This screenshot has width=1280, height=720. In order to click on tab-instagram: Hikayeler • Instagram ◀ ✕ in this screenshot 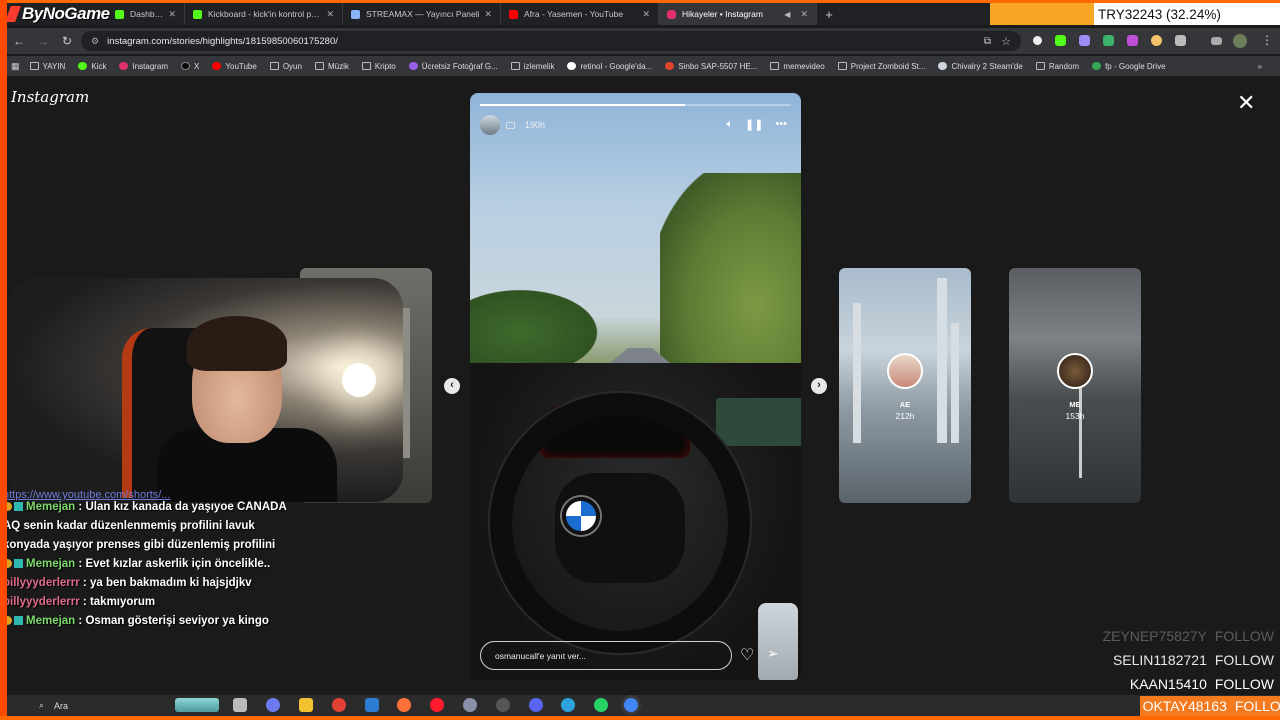, I will do `click(738, 14)`.